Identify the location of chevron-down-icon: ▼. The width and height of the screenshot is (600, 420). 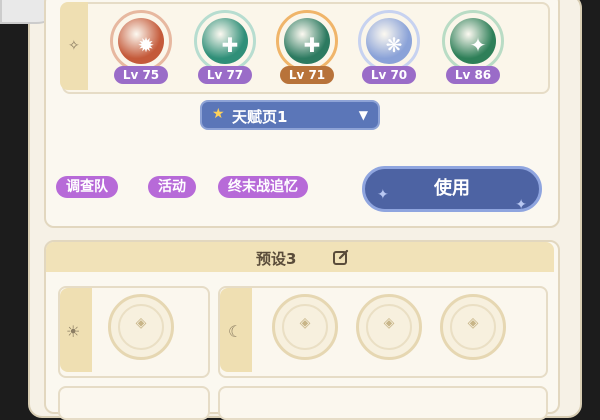
(363, 115).